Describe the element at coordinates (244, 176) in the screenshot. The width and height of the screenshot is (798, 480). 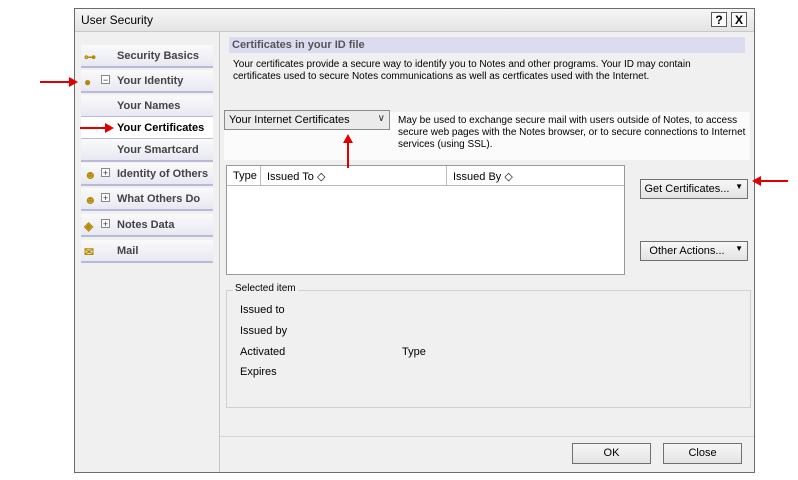
I see `column-header-type: Type` at that location.